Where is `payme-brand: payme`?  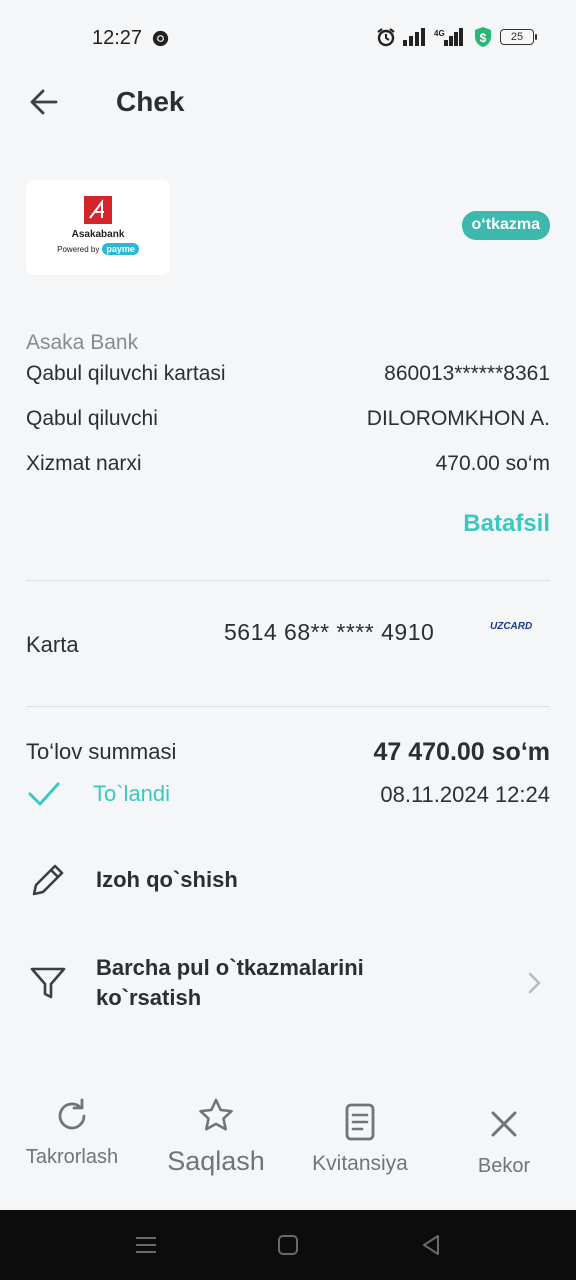 payme-brand: payme is located at coordinates (120, 249).